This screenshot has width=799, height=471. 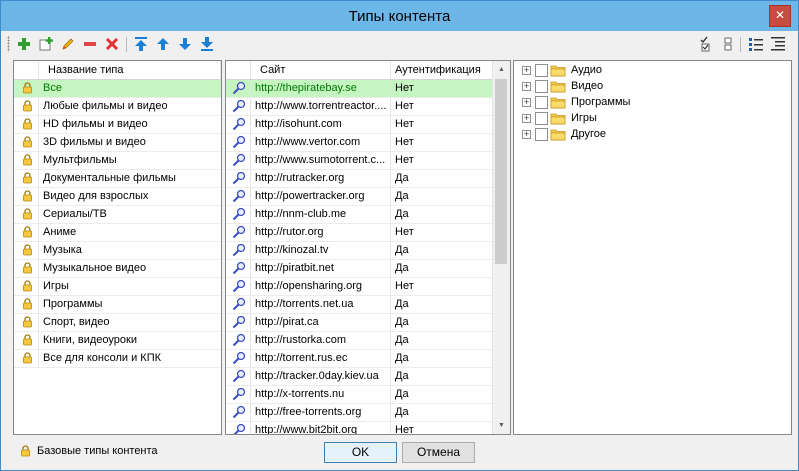 What do you see at coordinates (117, 161) in the screenshot?
I see `type-row: Мультфильмы` at bounding box center [117, 161].